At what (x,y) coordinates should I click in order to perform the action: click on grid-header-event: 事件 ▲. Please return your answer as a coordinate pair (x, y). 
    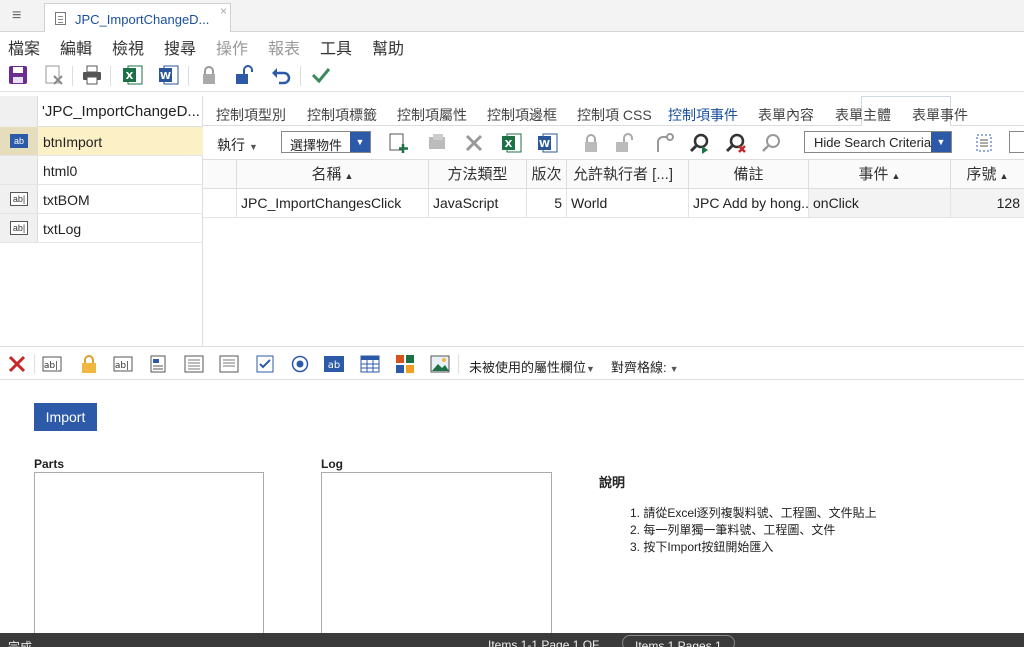
    Looking at the image, I should click on (880, 174).